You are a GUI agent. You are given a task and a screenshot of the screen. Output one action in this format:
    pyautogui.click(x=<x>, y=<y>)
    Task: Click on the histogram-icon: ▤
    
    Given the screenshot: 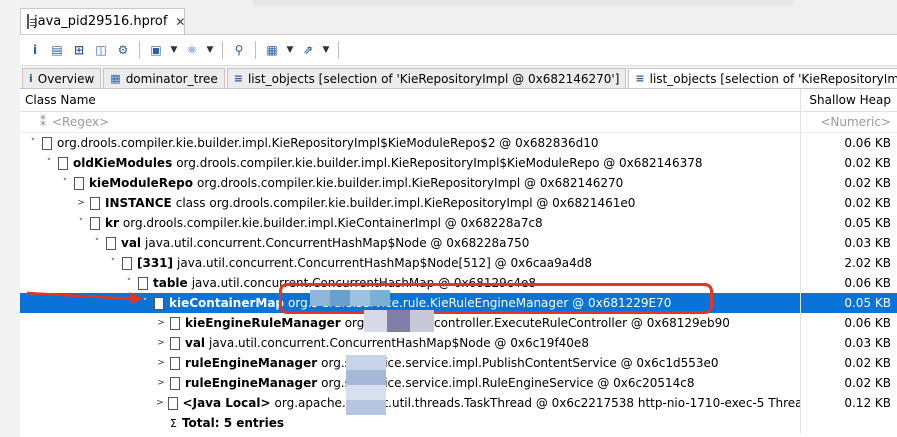 What is the action you would take?
    pyautogui.click(x=57, y=50)
    